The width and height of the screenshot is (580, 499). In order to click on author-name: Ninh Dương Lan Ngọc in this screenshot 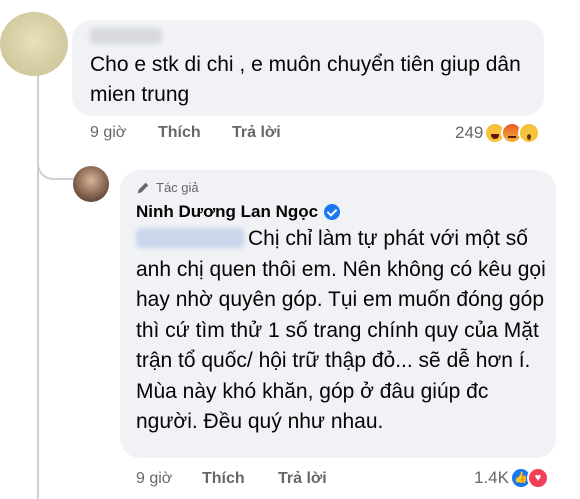, I will do `click(238, 212)`.